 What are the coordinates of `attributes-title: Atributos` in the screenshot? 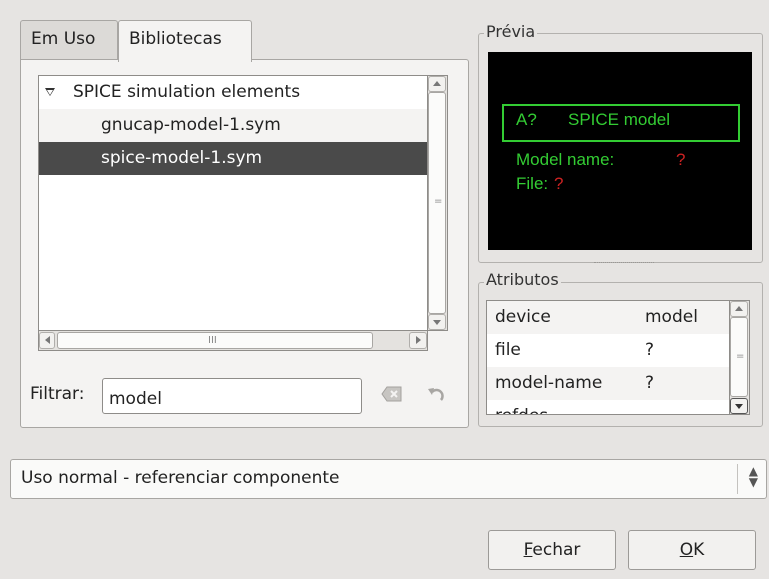 It's located at (522, 279).